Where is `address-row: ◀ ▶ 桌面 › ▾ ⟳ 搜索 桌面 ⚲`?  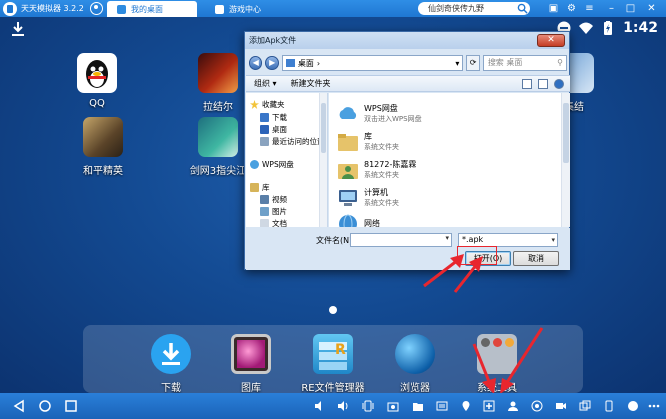
address-row: ◀ ▶ 桌面 › ▾ ⟳ 搜索 桌面 ⚲ is located at coordinates (408, 63).